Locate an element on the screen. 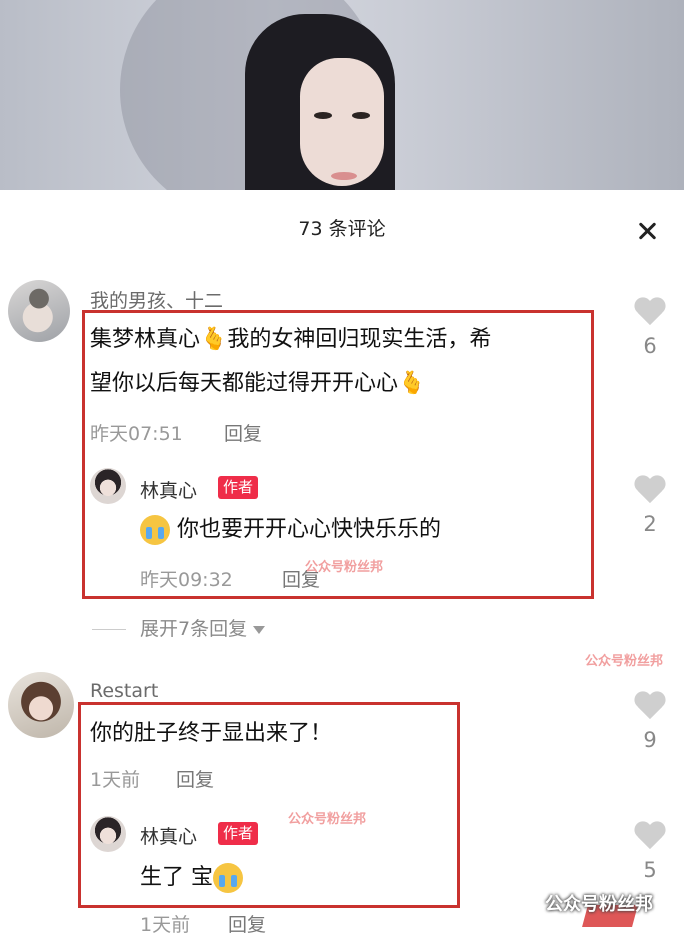  divider-line is located at coordinates (109, 629).